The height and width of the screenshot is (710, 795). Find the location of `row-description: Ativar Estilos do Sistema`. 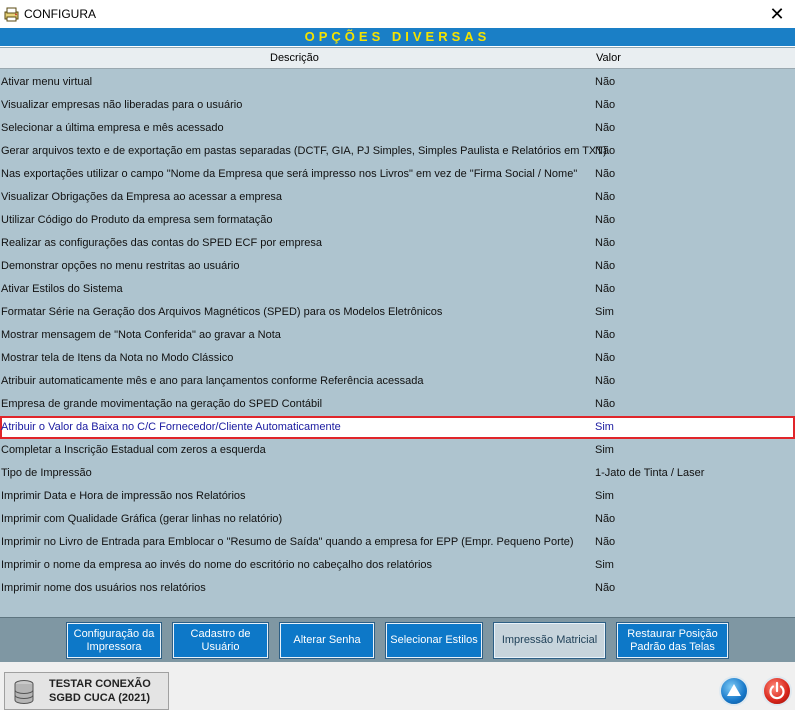

row-description: Ativar Estilos do Sistema is located at coordinates (62, 289).